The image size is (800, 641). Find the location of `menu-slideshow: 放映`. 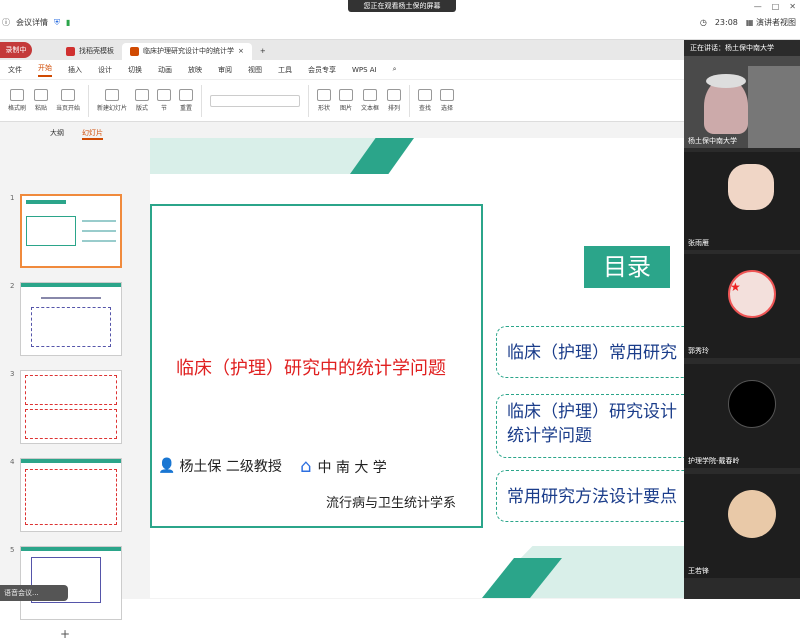

menu-slideshow: 放映 is located at coordinates (195, 70).